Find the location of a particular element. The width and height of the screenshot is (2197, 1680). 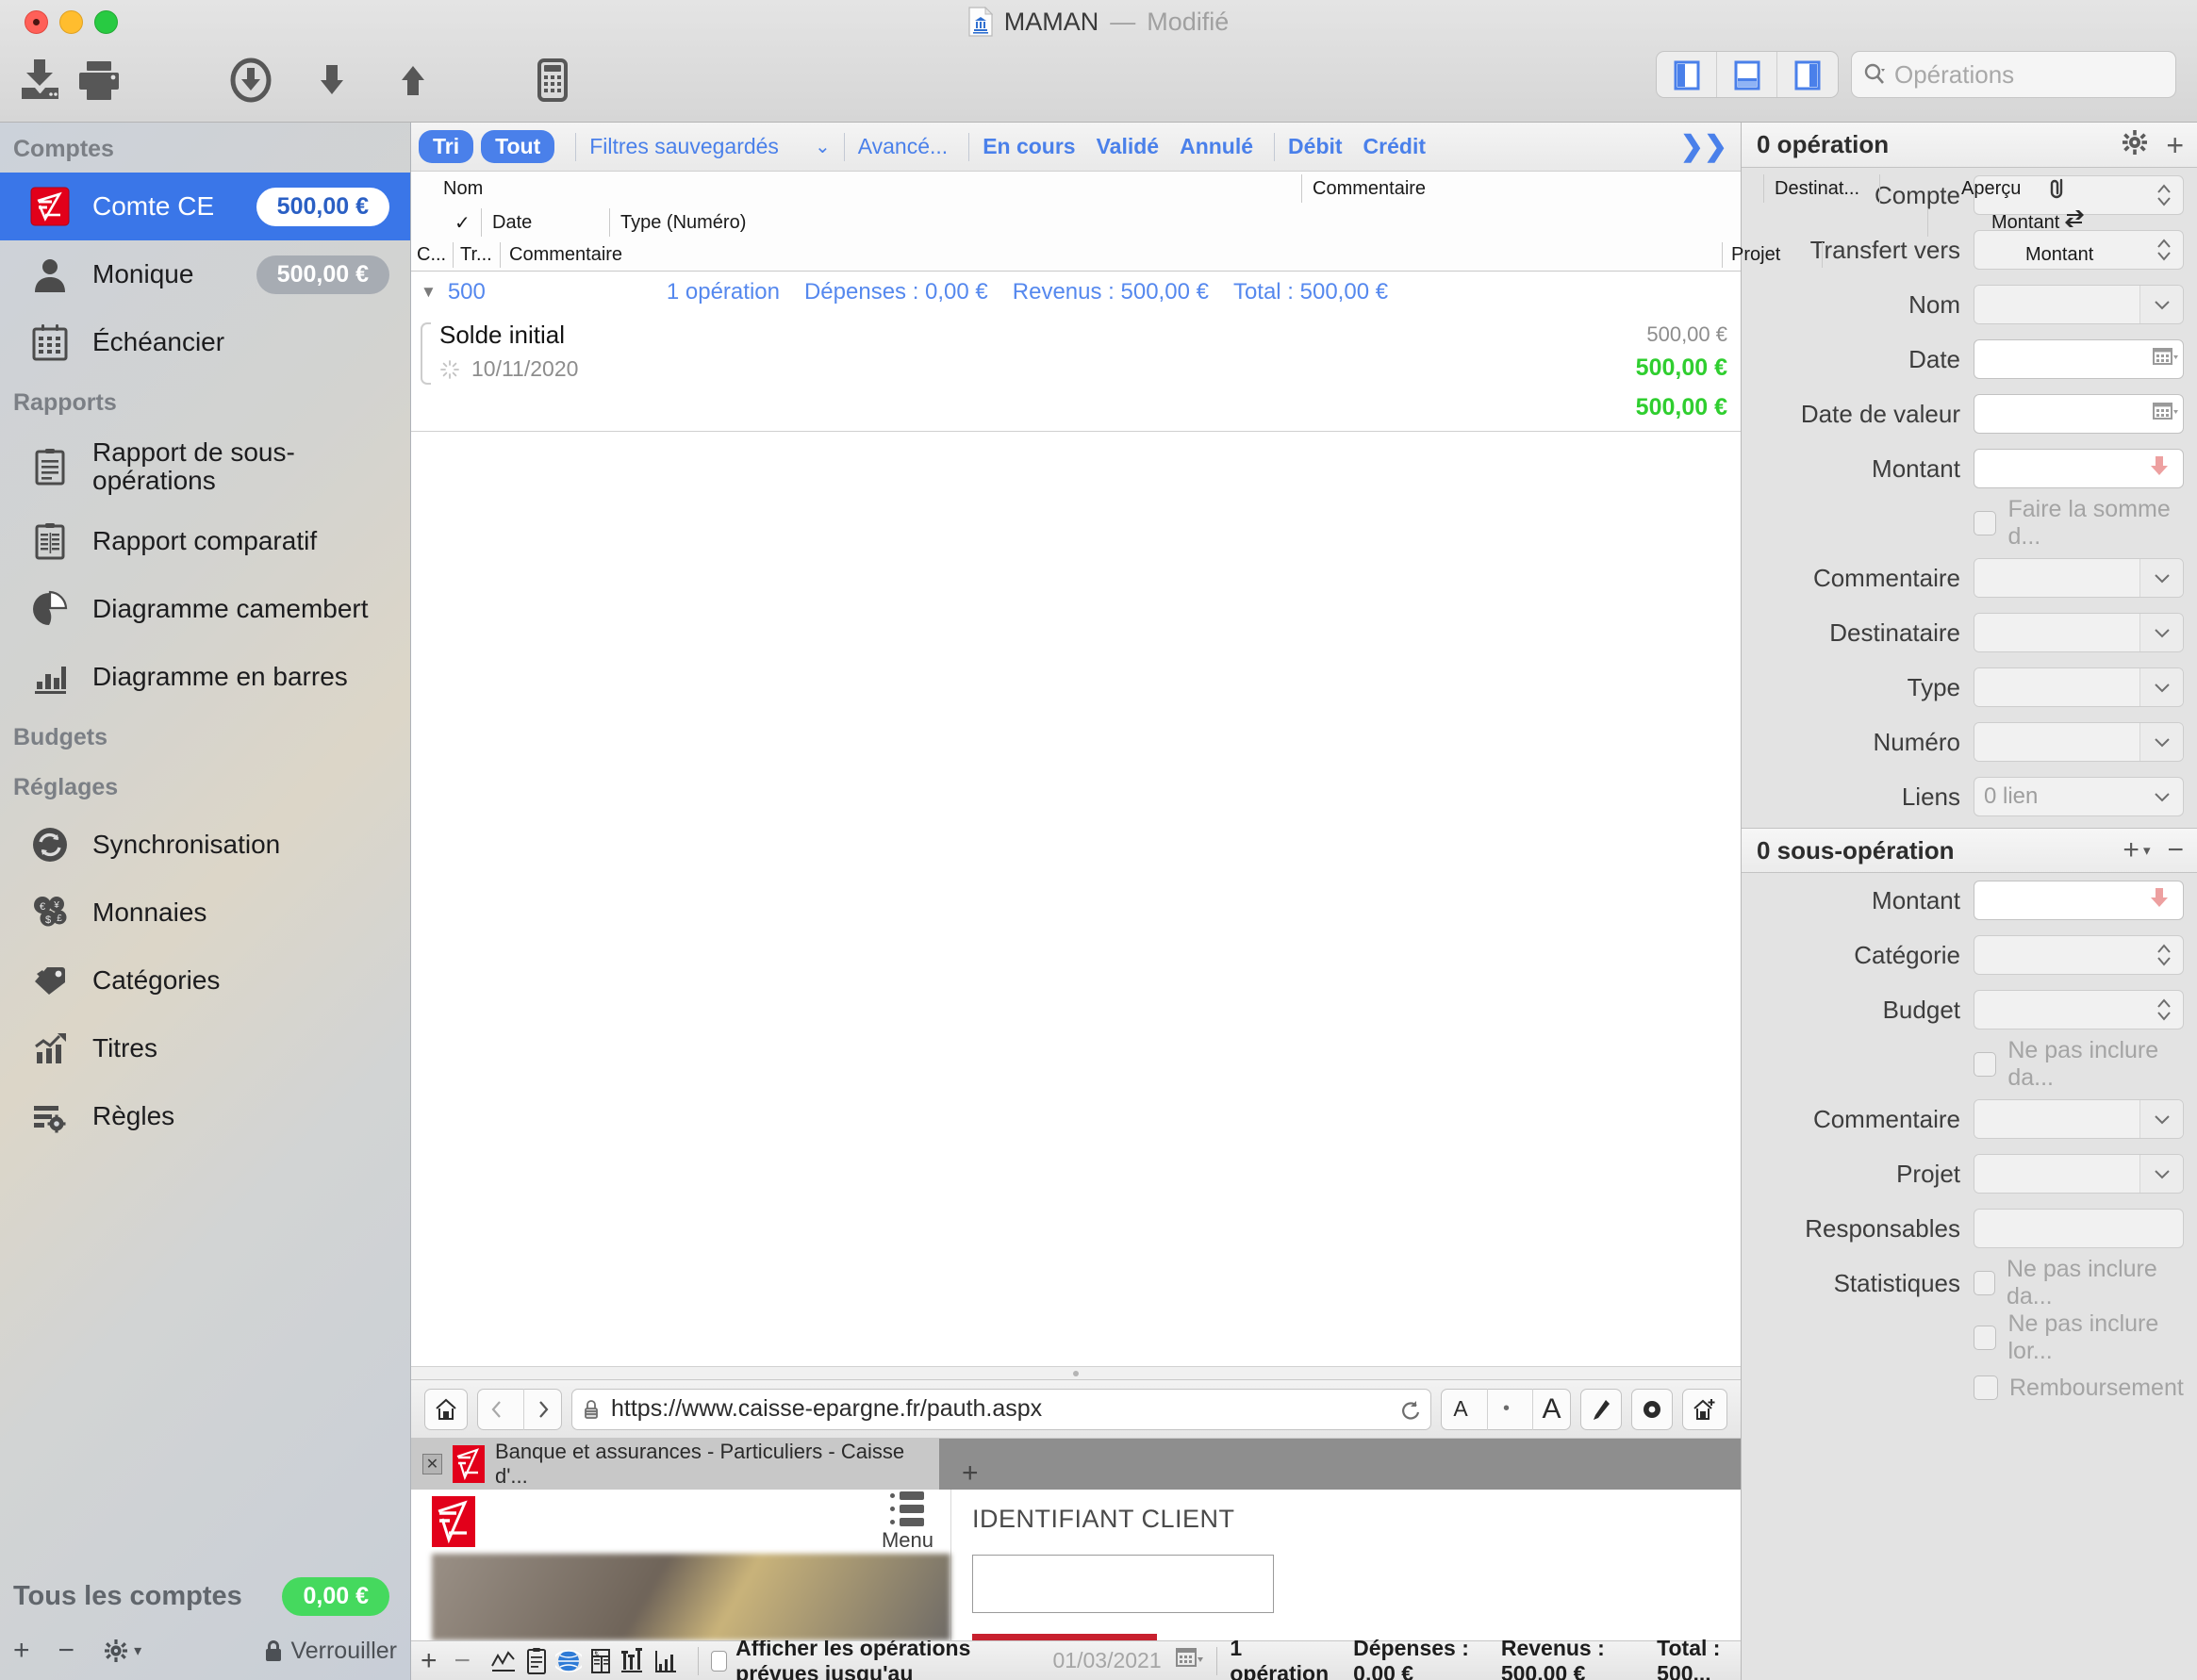

filter-credit: Crédit is located at coordinates (1394, 146).